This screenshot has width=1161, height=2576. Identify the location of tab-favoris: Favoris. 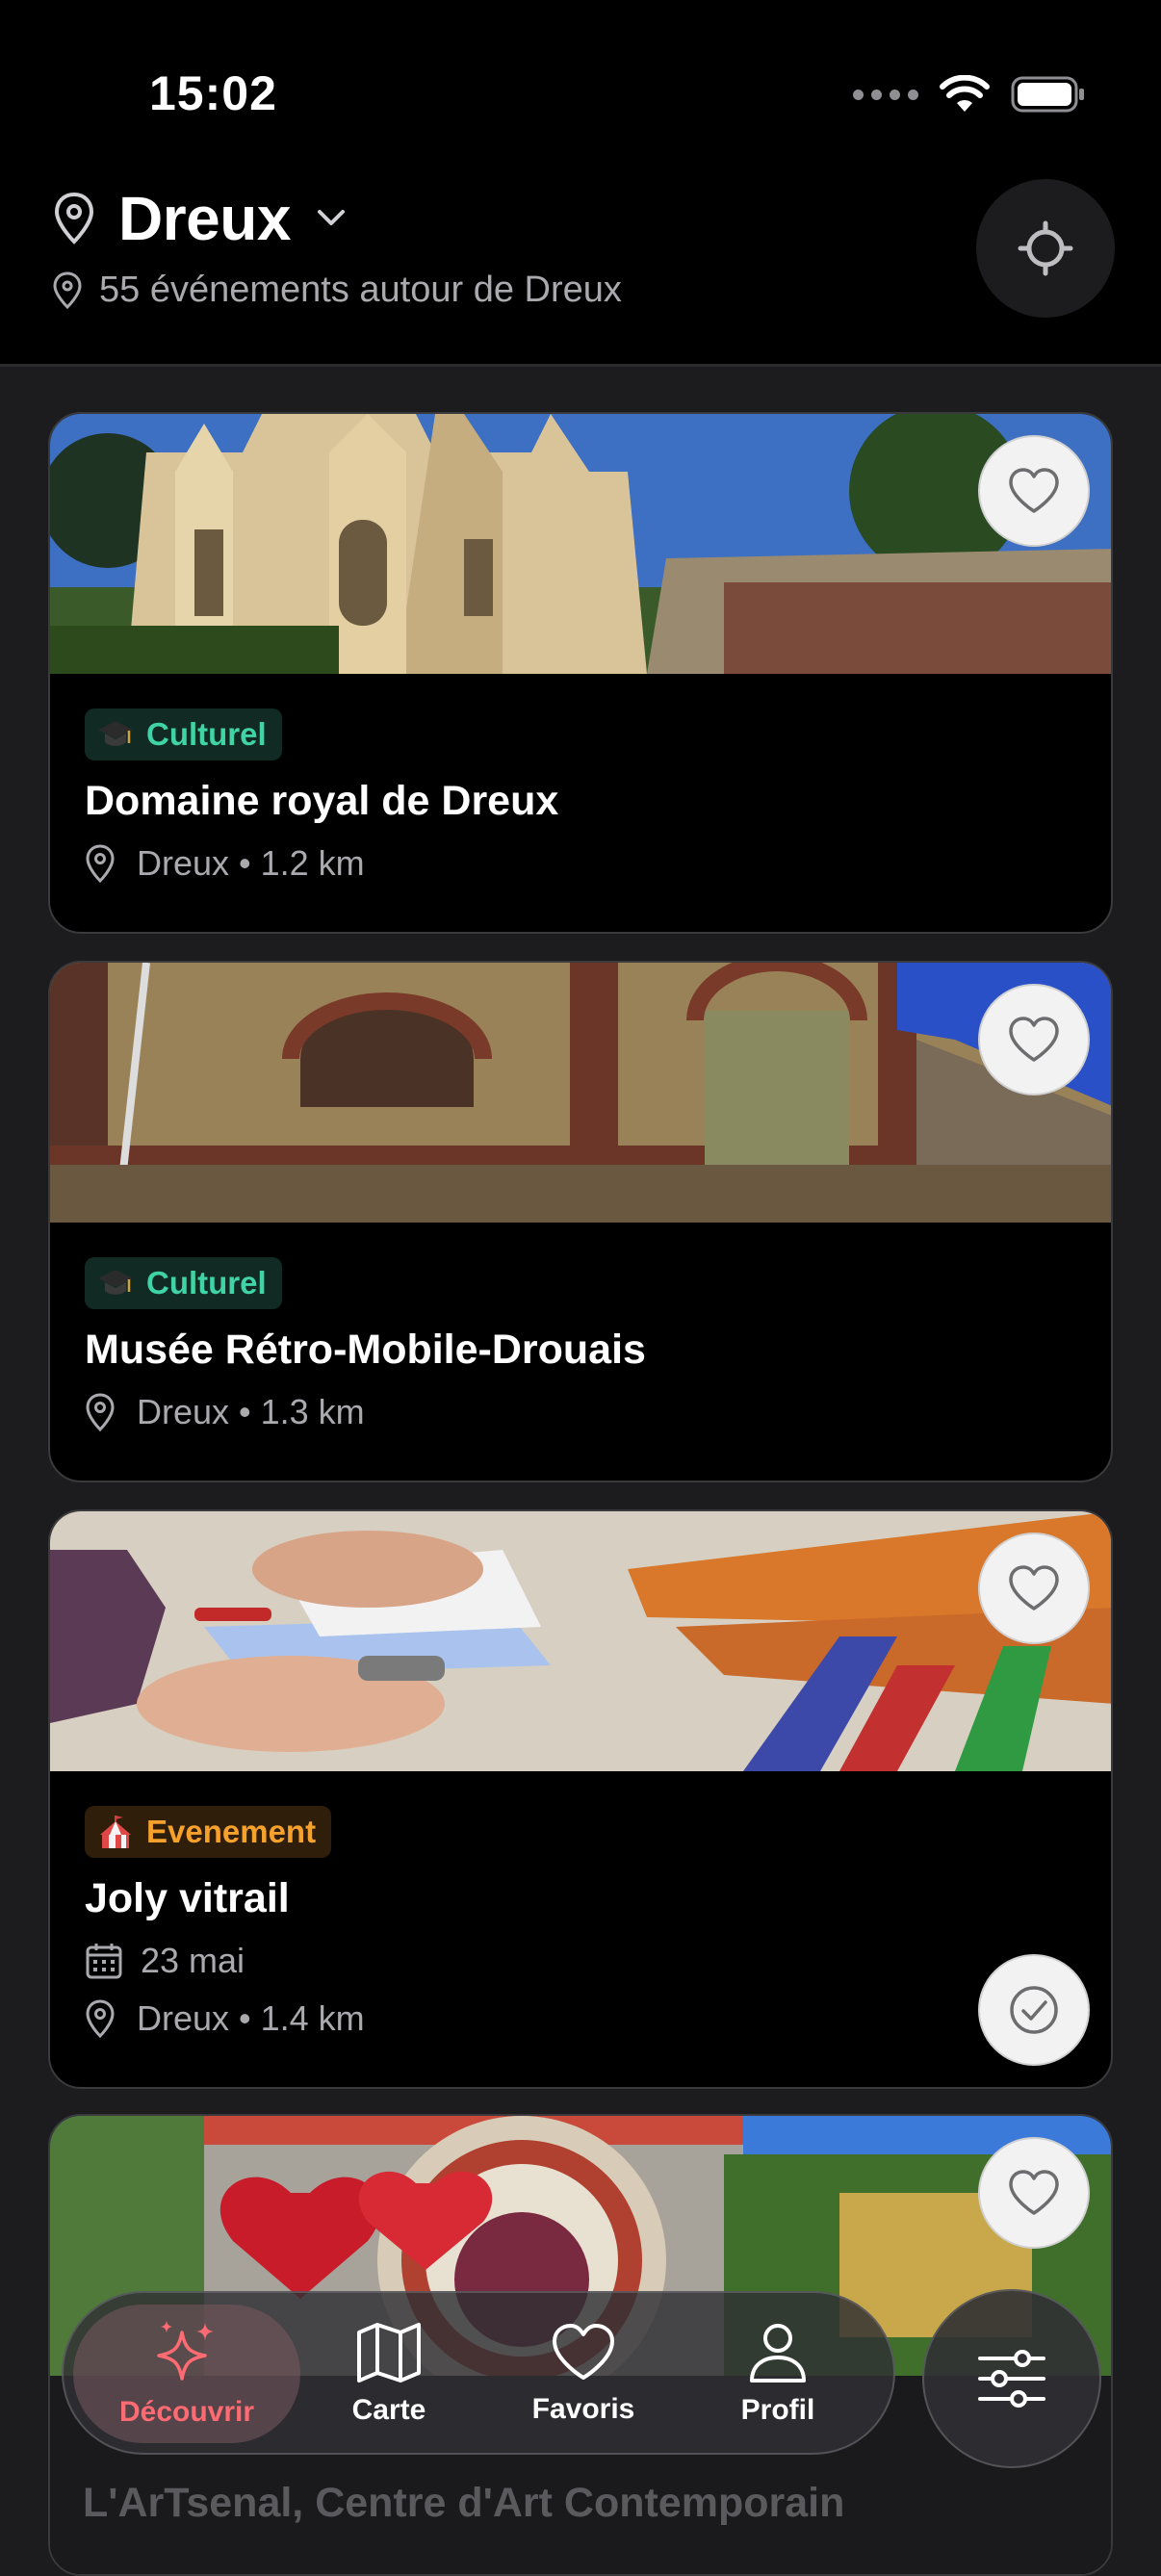
(584, 2374).